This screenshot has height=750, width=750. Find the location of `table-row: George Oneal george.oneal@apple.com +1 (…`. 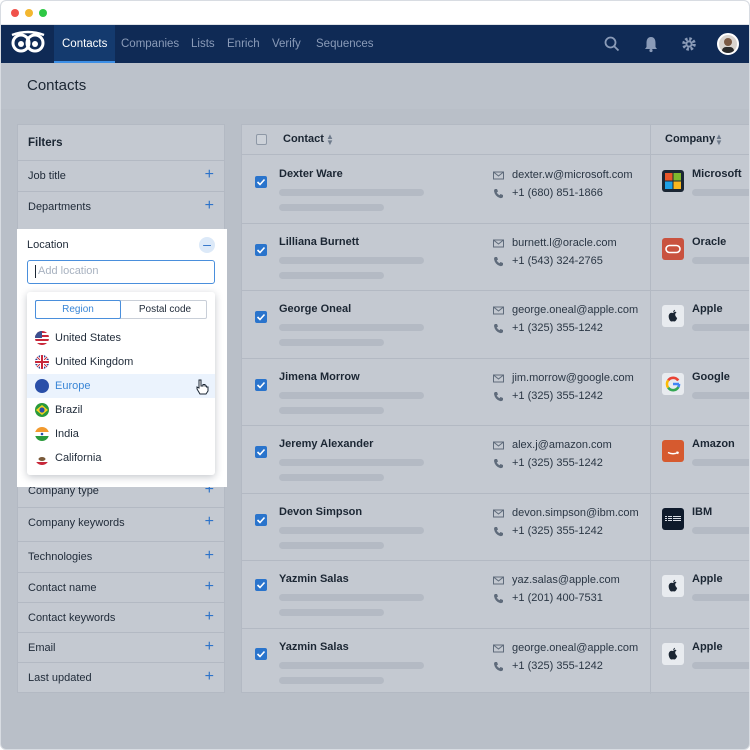

table-row: George Oneal george.oneal@apple.com +1 (… is located at coordinates (495, 325).